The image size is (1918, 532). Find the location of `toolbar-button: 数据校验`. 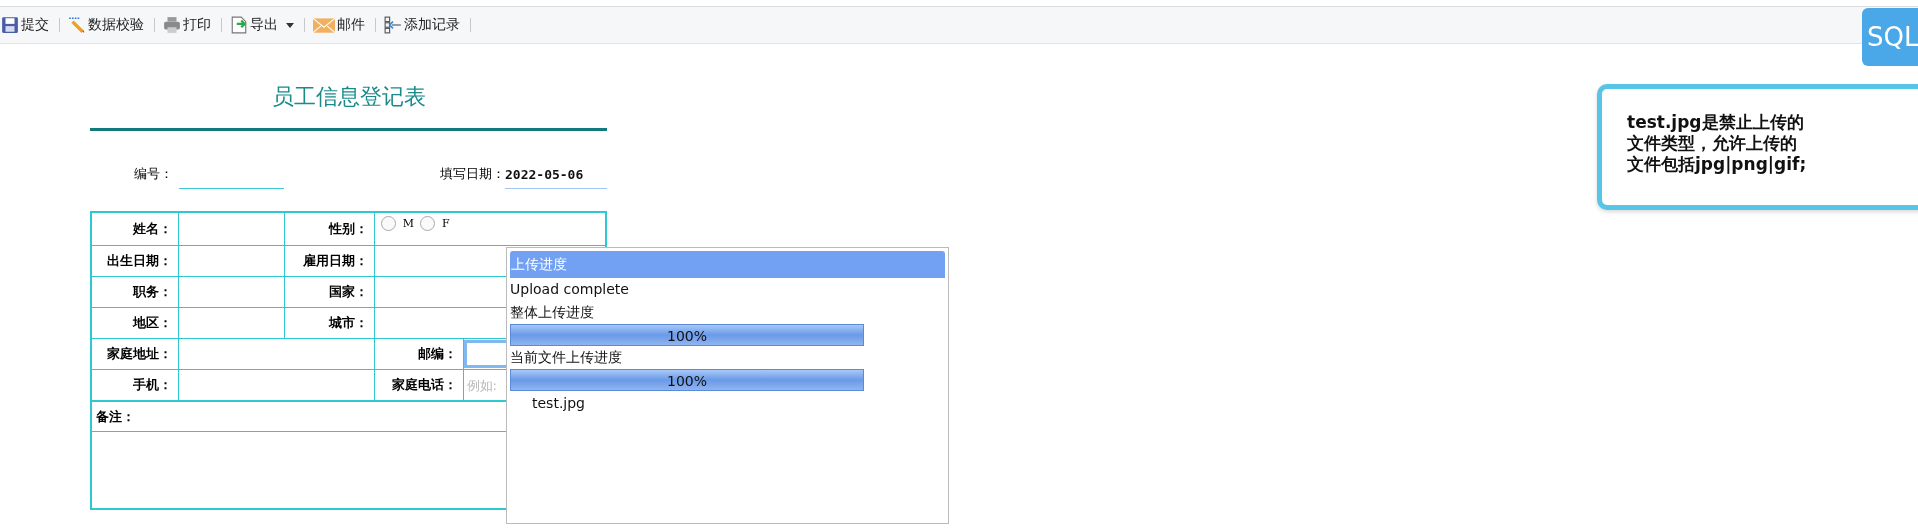

toolbar-button: 数据校验 is located at coordinates (108, 25).